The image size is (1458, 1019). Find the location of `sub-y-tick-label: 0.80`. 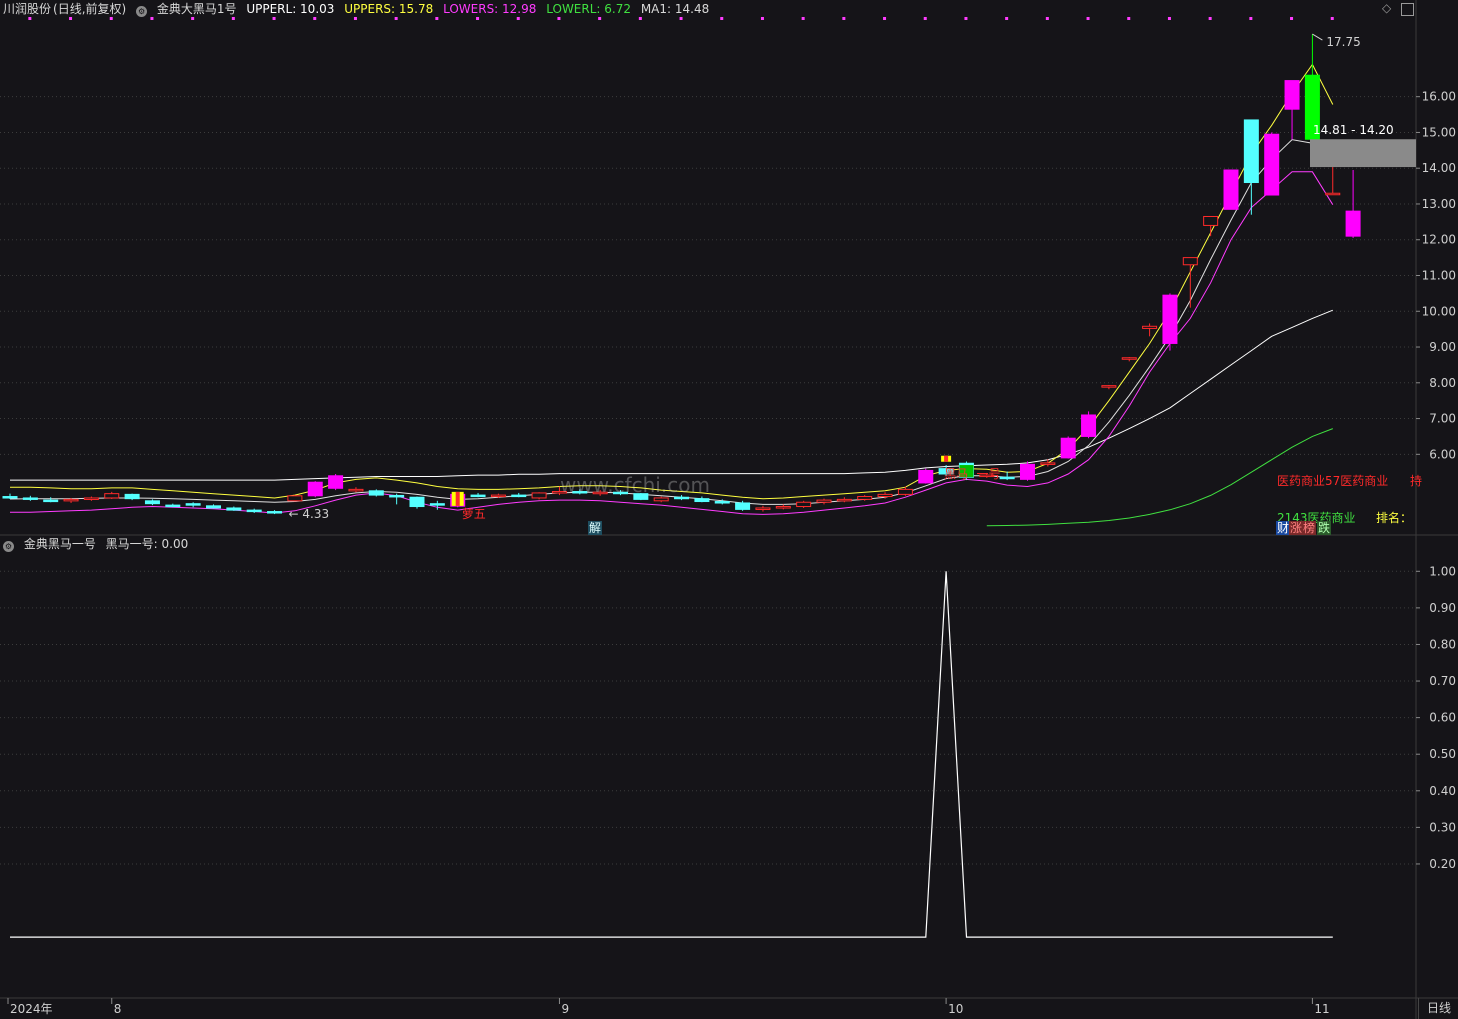

sub-y-tick-label: 0.80 is located at coordinates (1442, 644).